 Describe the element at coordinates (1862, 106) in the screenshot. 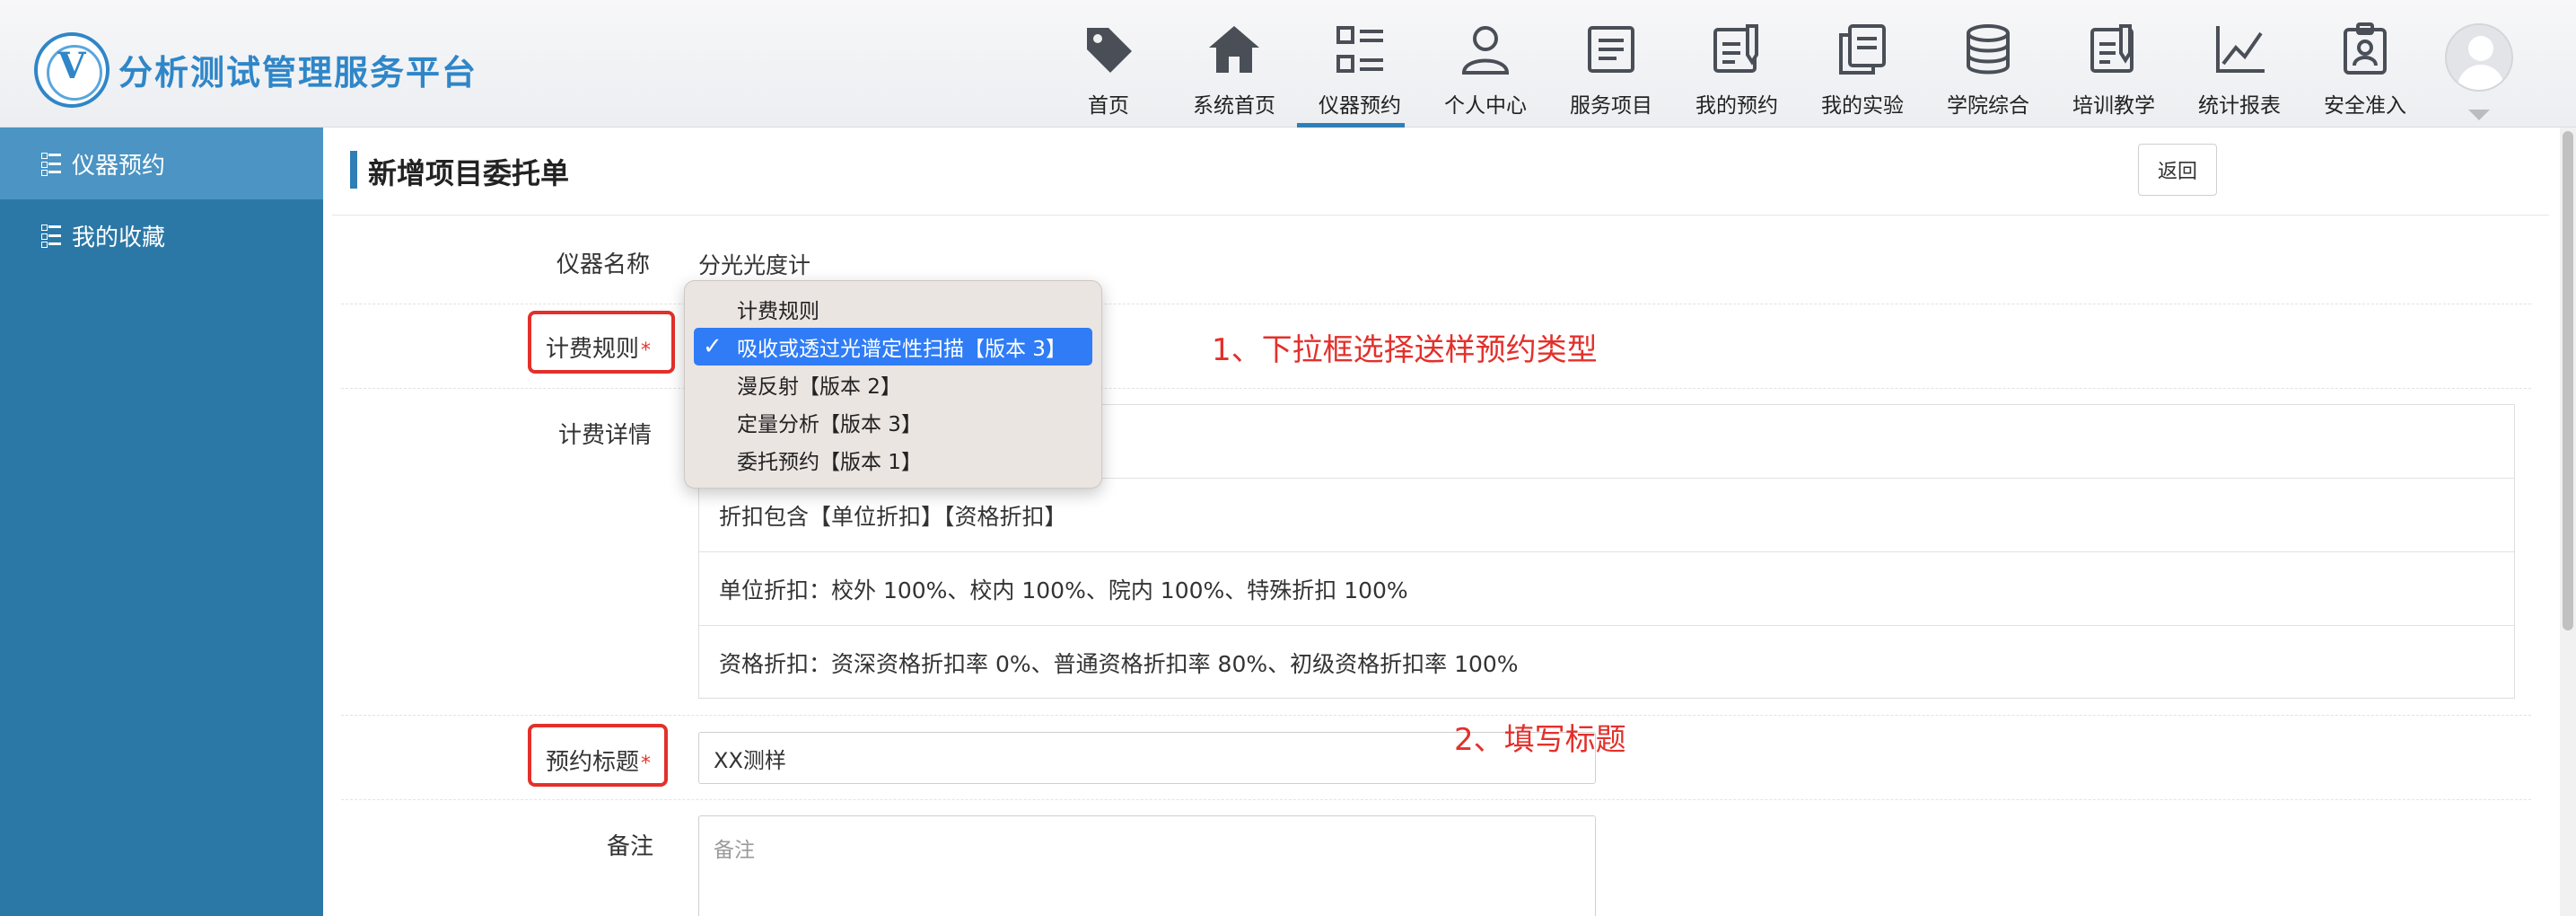

I see `nav-label: 我的实验` at that location.